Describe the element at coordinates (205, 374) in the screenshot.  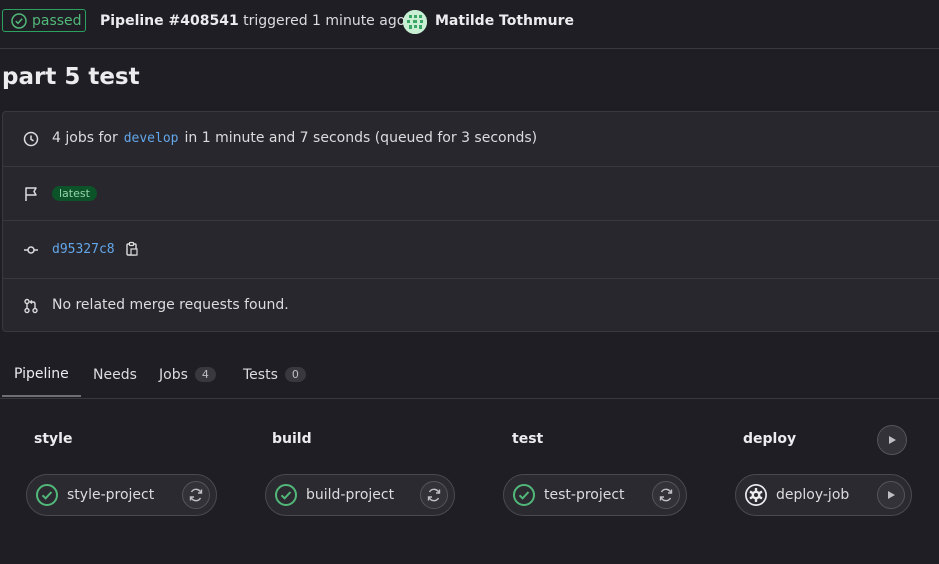
I see `jobs-count-badge: 4` at that location.